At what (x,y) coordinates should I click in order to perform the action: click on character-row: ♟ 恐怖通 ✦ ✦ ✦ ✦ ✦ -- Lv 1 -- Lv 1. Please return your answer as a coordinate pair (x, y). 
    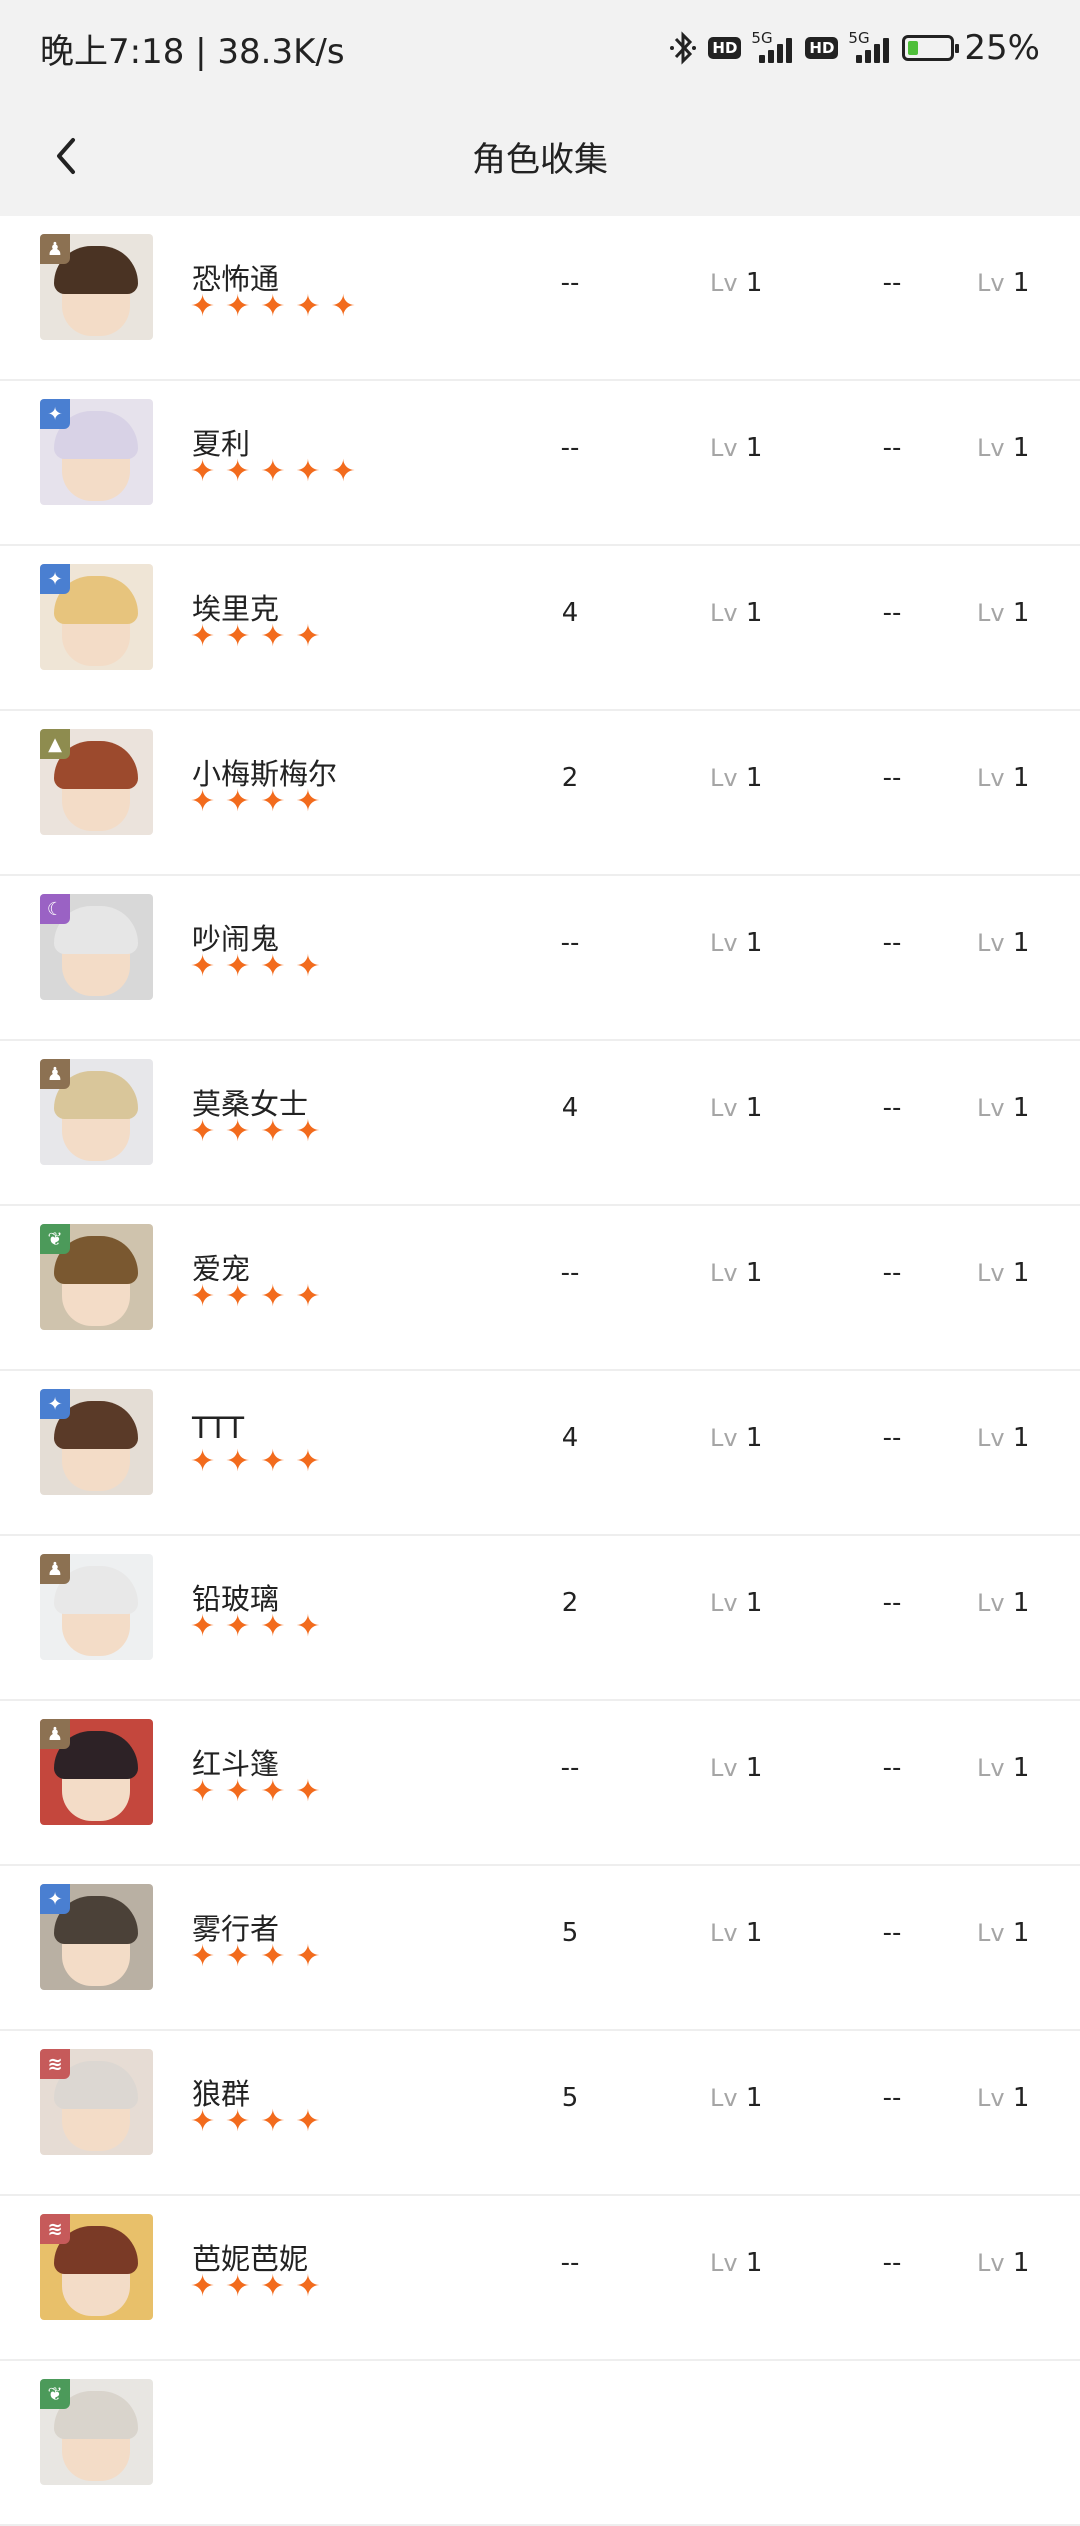
    Looking at the image, I should click on (540, 298).